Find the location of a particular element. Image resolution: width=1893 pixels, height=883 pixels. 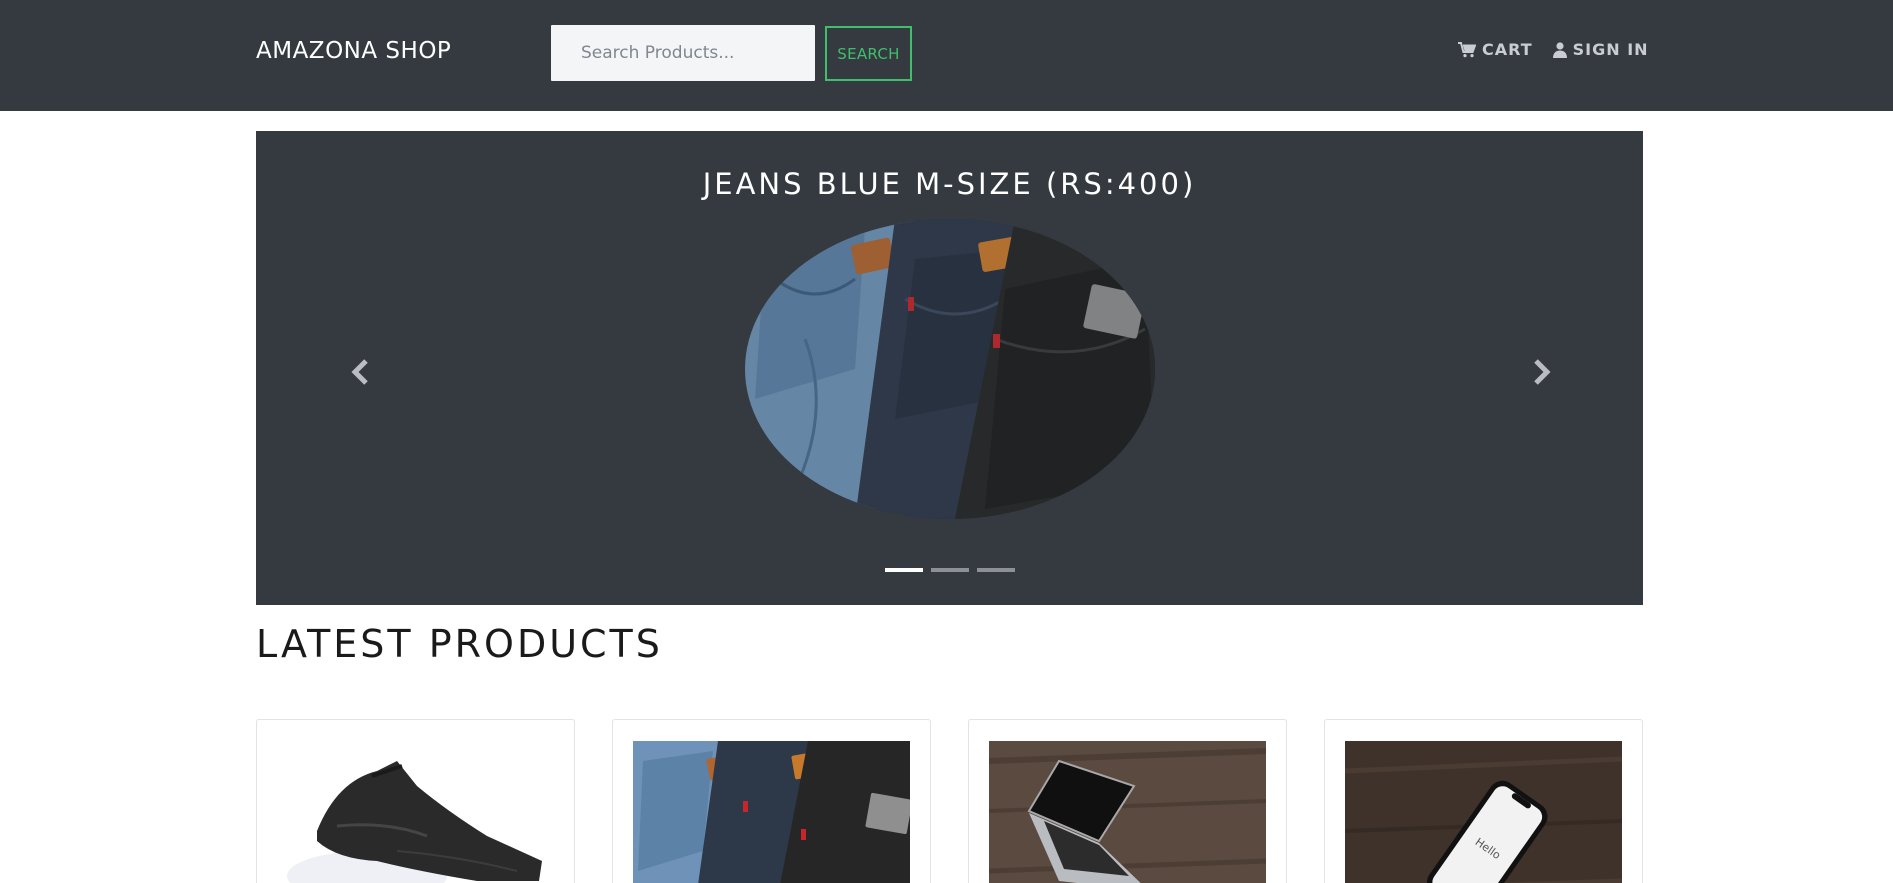

search-button: SEARCH is located at coordinates (868, 53).